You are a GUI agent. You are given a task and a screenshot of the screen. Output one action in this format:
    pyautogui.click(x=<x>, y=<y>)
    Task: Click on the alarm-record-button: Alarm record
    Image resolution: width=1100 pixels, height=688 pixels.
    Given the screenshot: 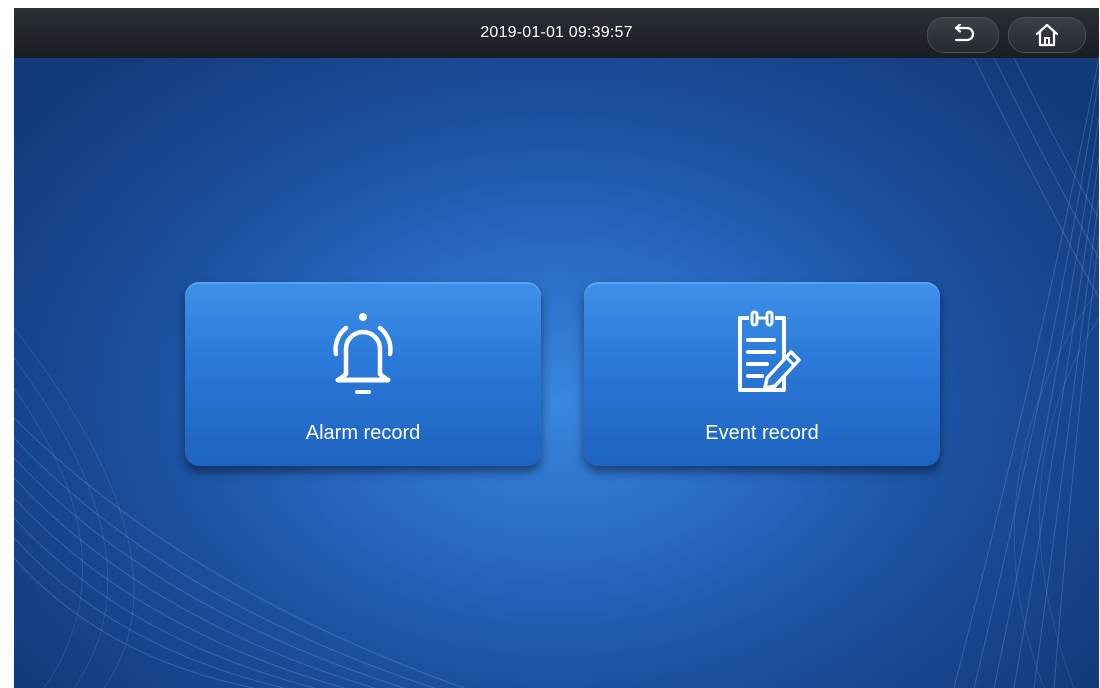 What is the action you would take?
    pyautogui.click(x=363, y=374)
    